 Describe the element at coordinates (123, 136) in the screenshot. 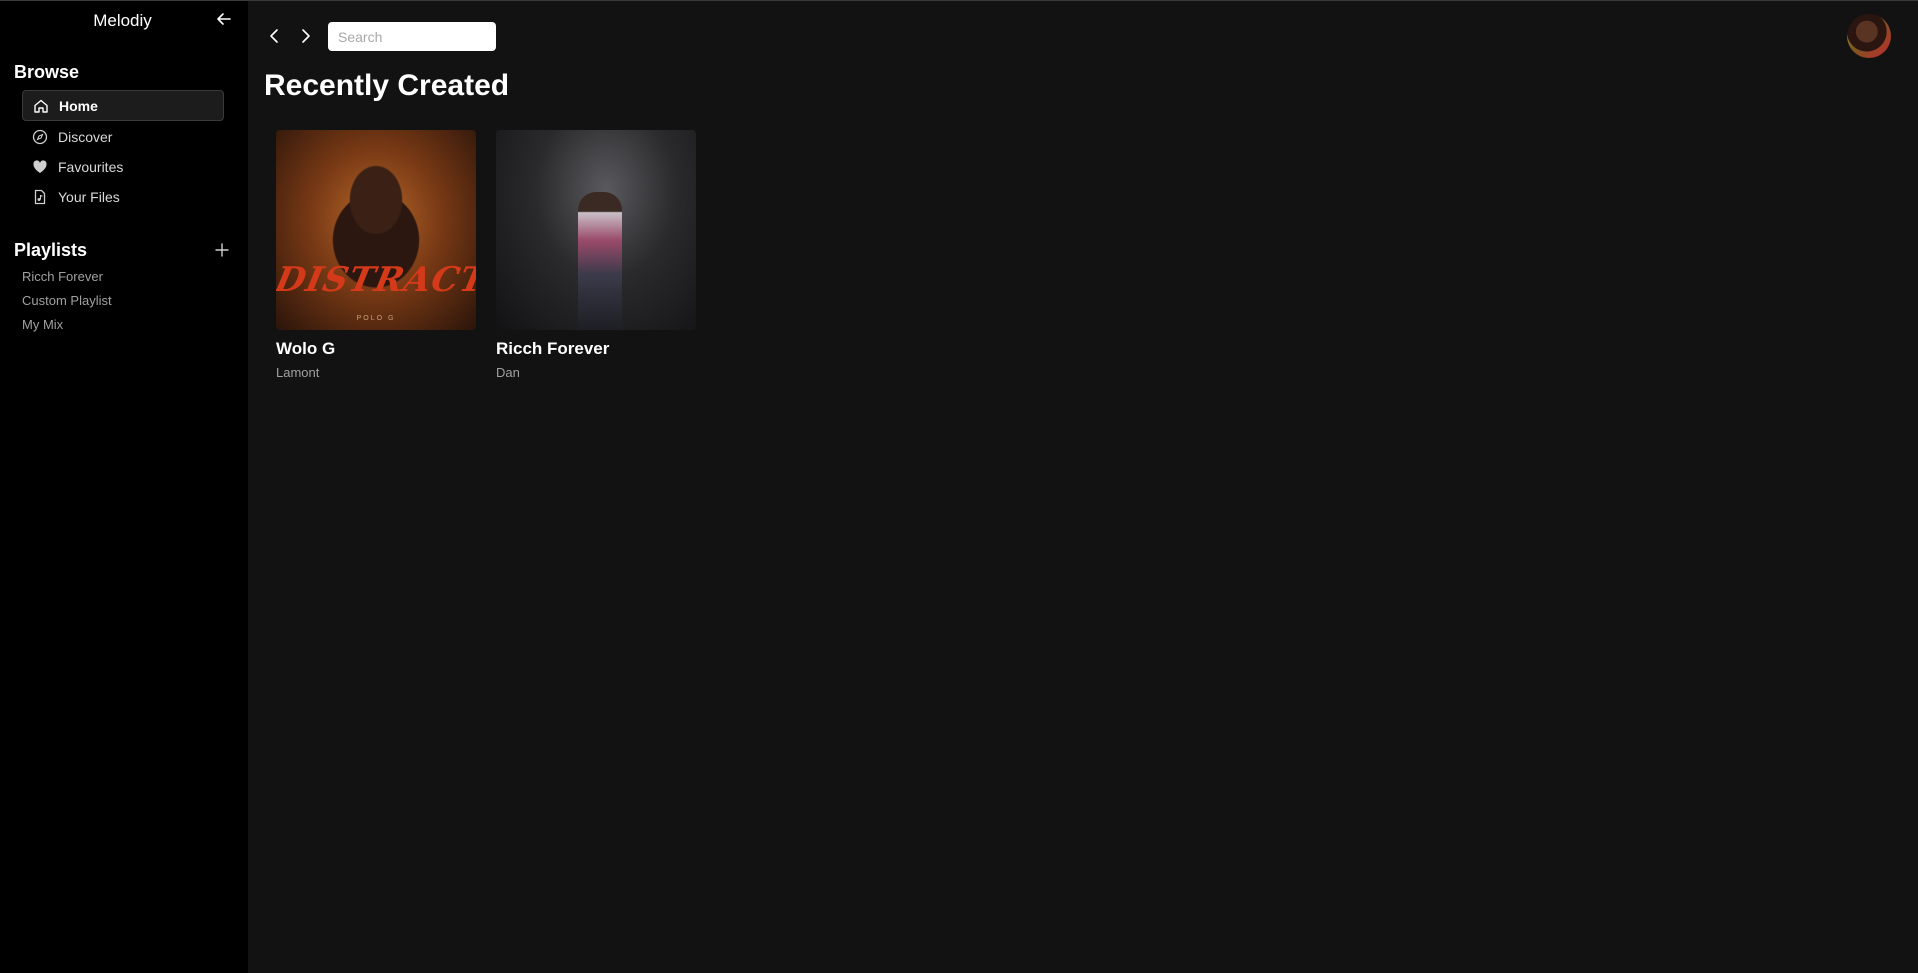

I see `sidebar-item-discover: Discover` at that location.